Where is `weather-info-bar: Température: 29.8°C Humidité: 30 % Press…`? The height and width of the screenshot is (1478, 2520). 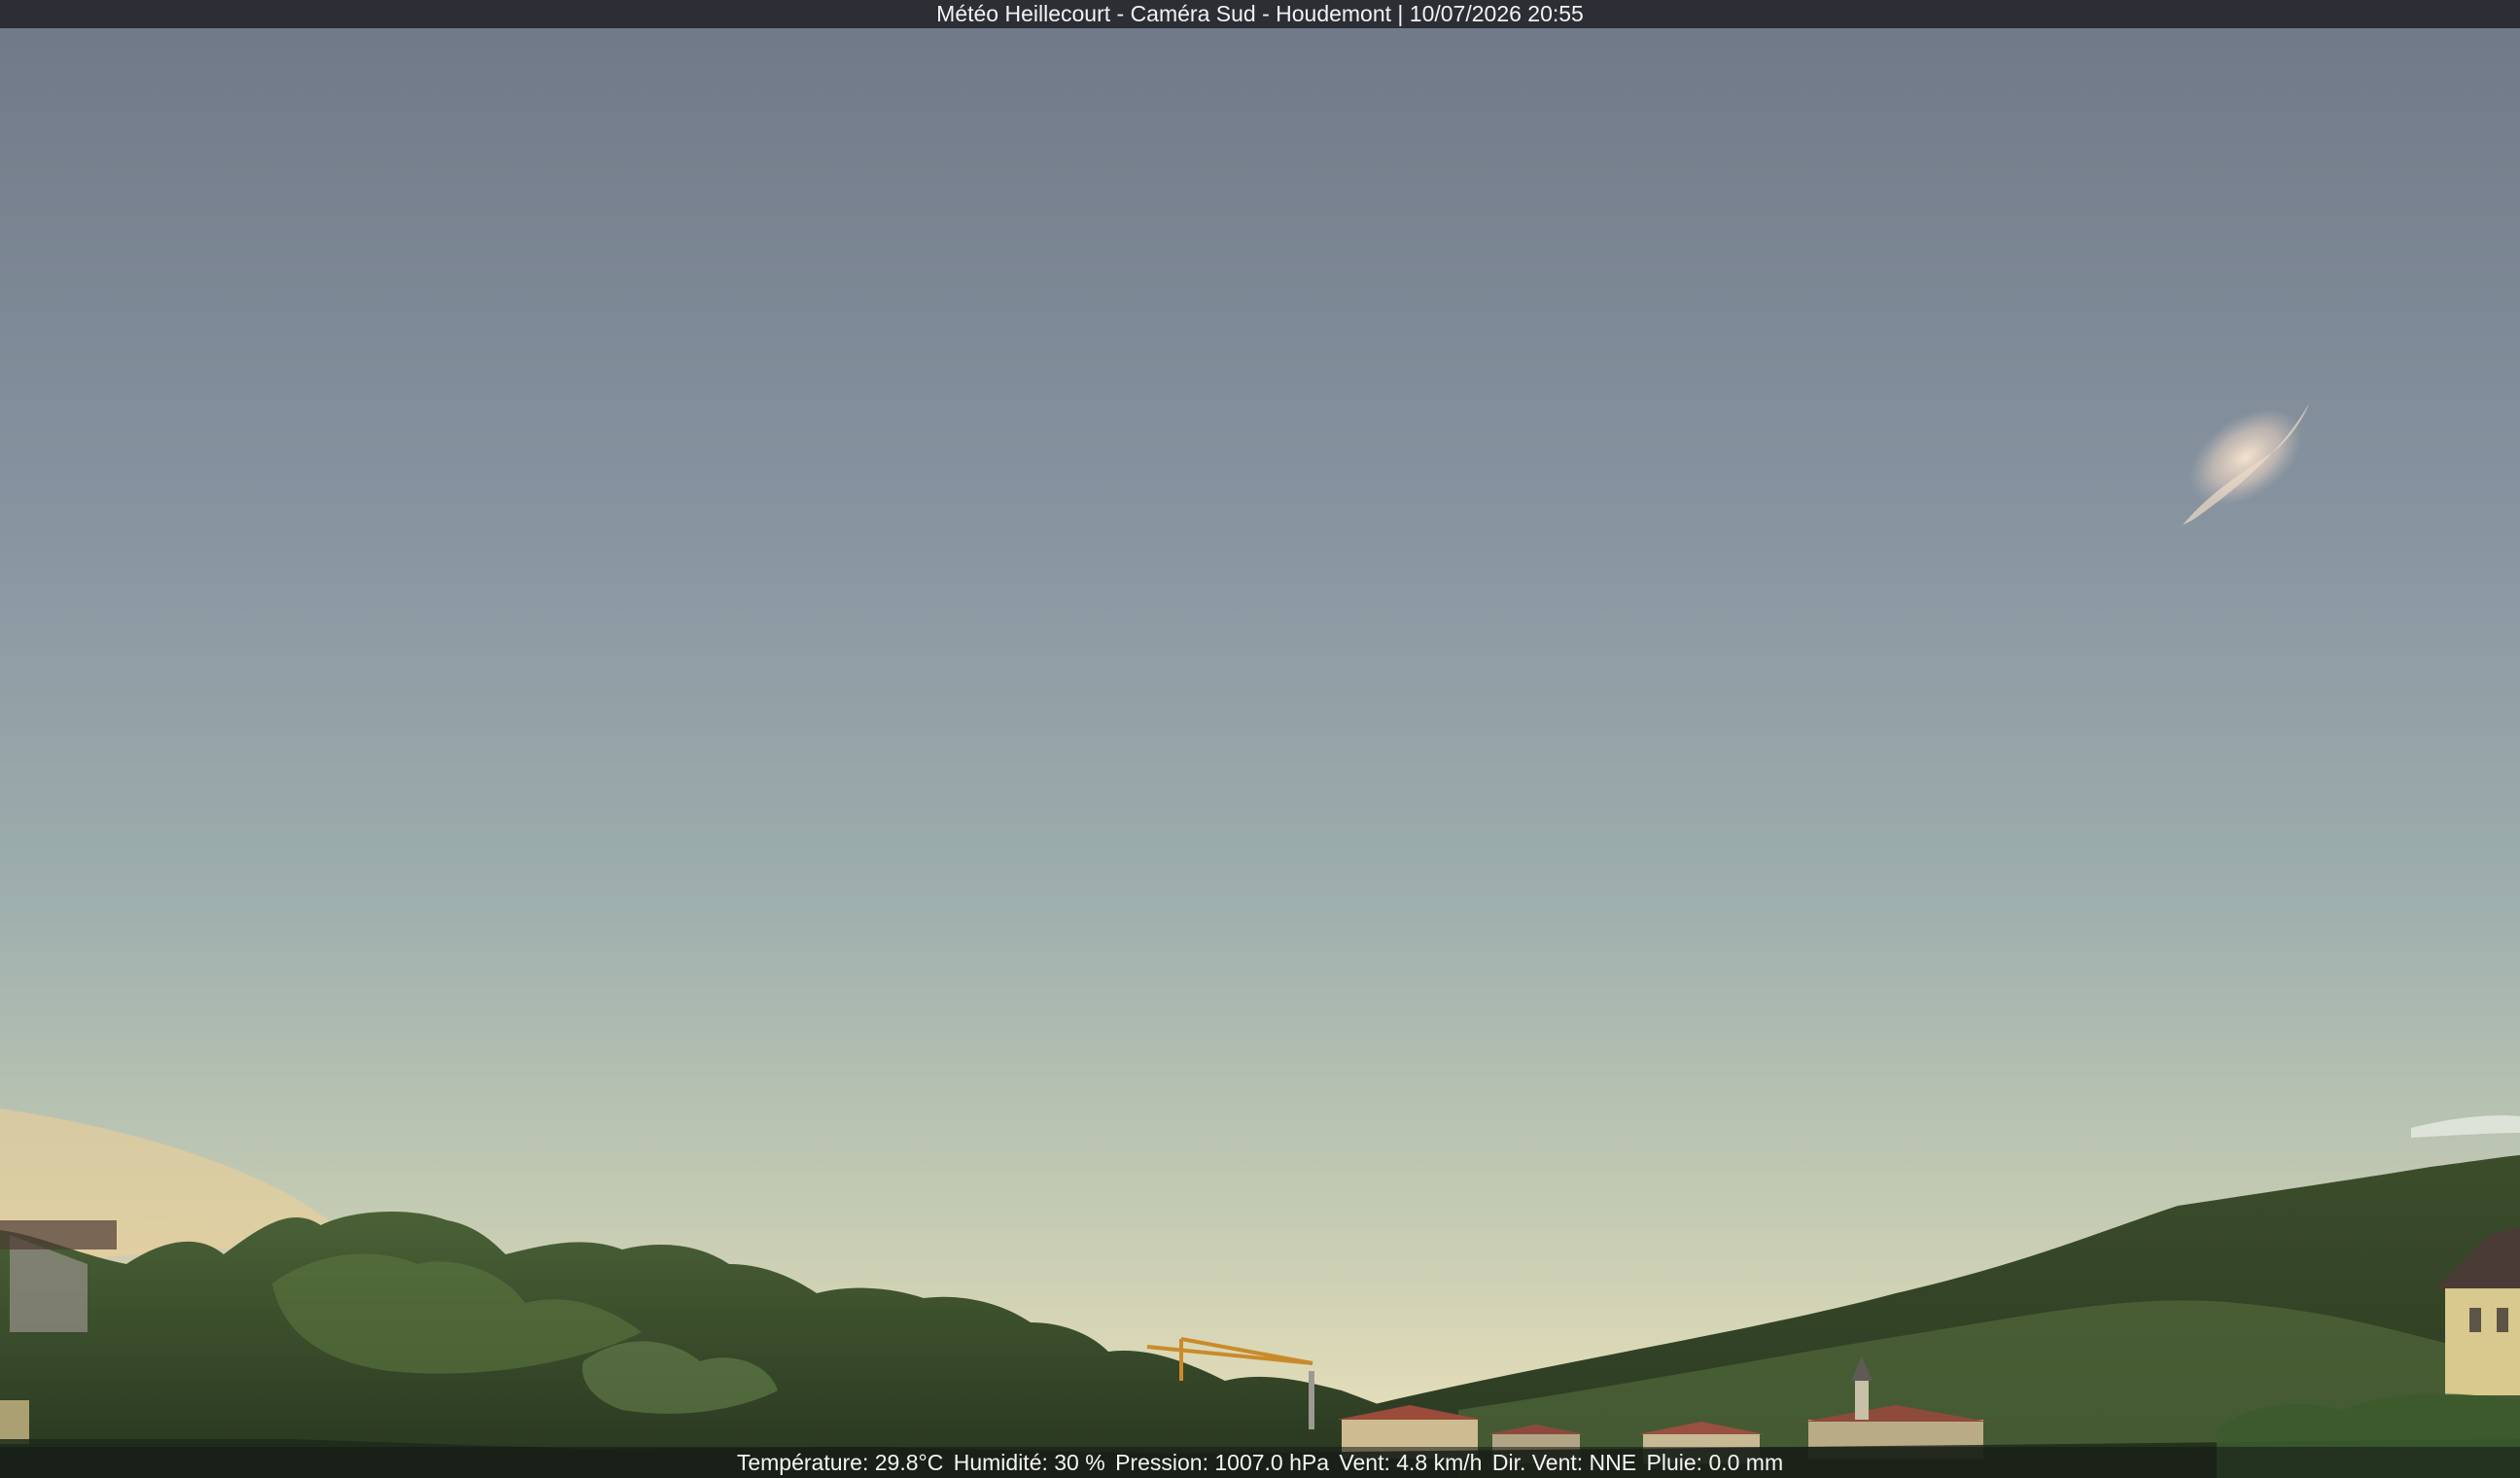
weather-info-bar: Température: 29.8°C Humidité: 30 % Press… is located at coordinates (1260, 1462).